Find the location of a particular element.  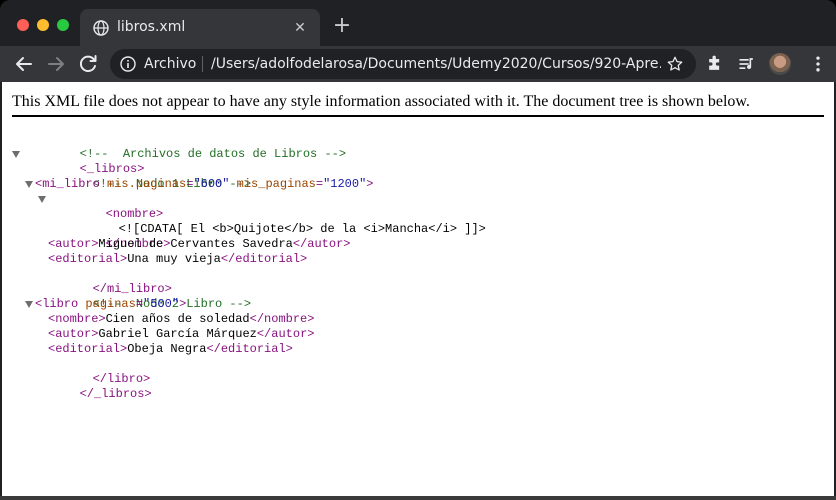

tab-close-icon: ✕ is located at coordinates (300, 27).